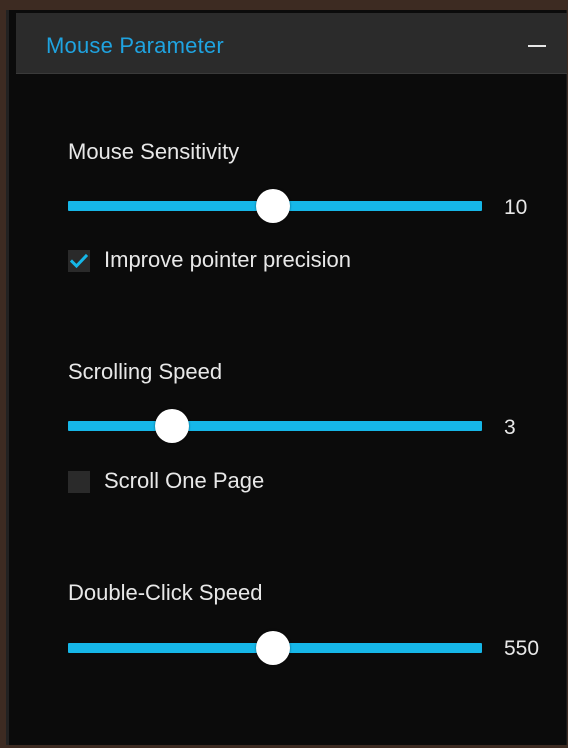 The width and height of the screenshot is (568, 748). I want to click on slider-track, so click(275, 426).